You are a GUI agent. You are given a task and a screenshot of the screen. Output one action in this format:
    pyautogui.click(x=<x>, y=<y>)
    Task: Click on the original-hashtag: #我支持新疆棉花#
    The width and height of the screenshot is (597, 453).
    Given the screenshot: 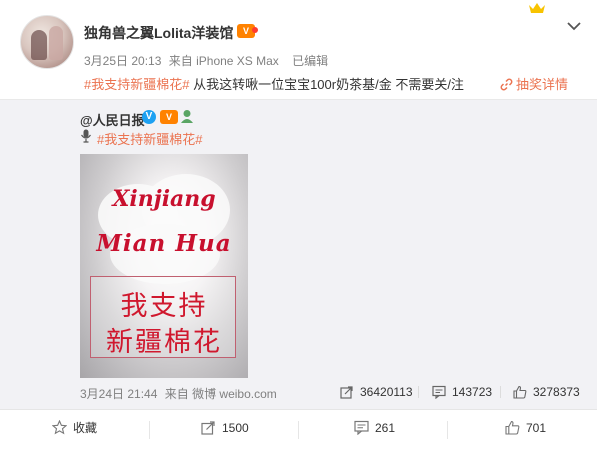 What is the action you would take?
    pyautogui.click(x=149, y=138)
    